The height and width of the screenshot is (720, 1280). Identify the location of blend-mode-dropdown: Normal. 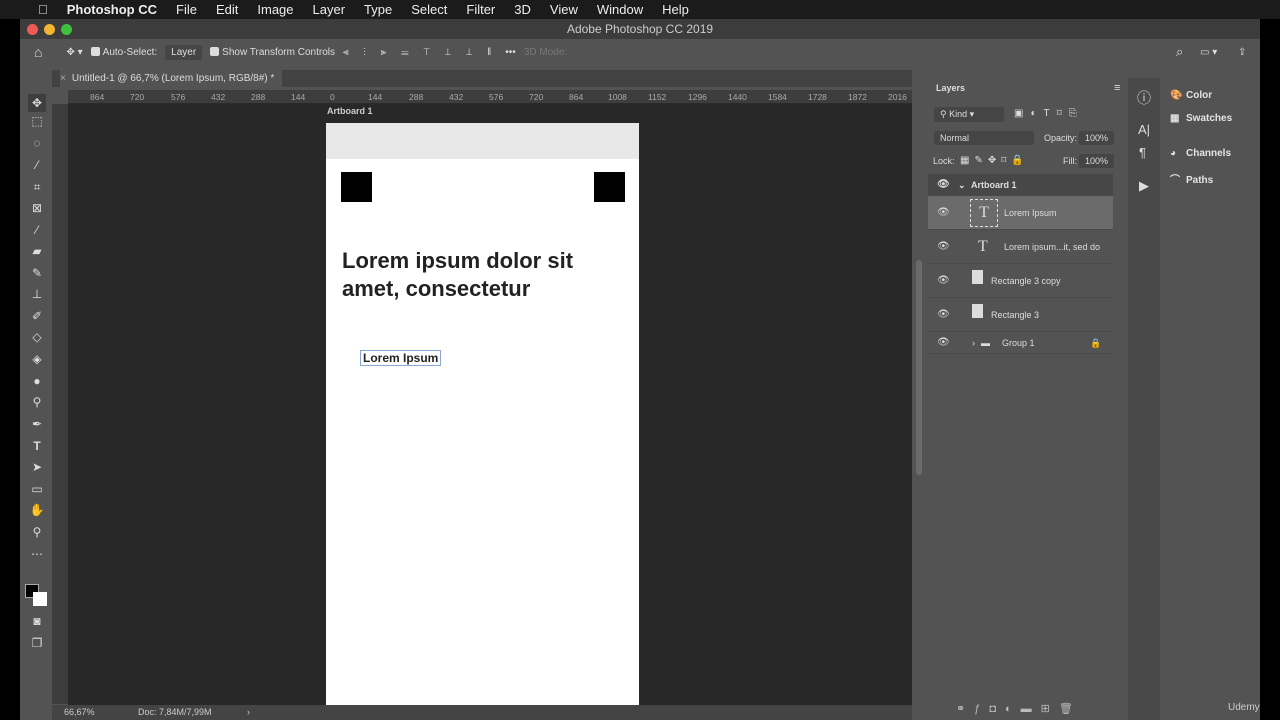
(984, 138).